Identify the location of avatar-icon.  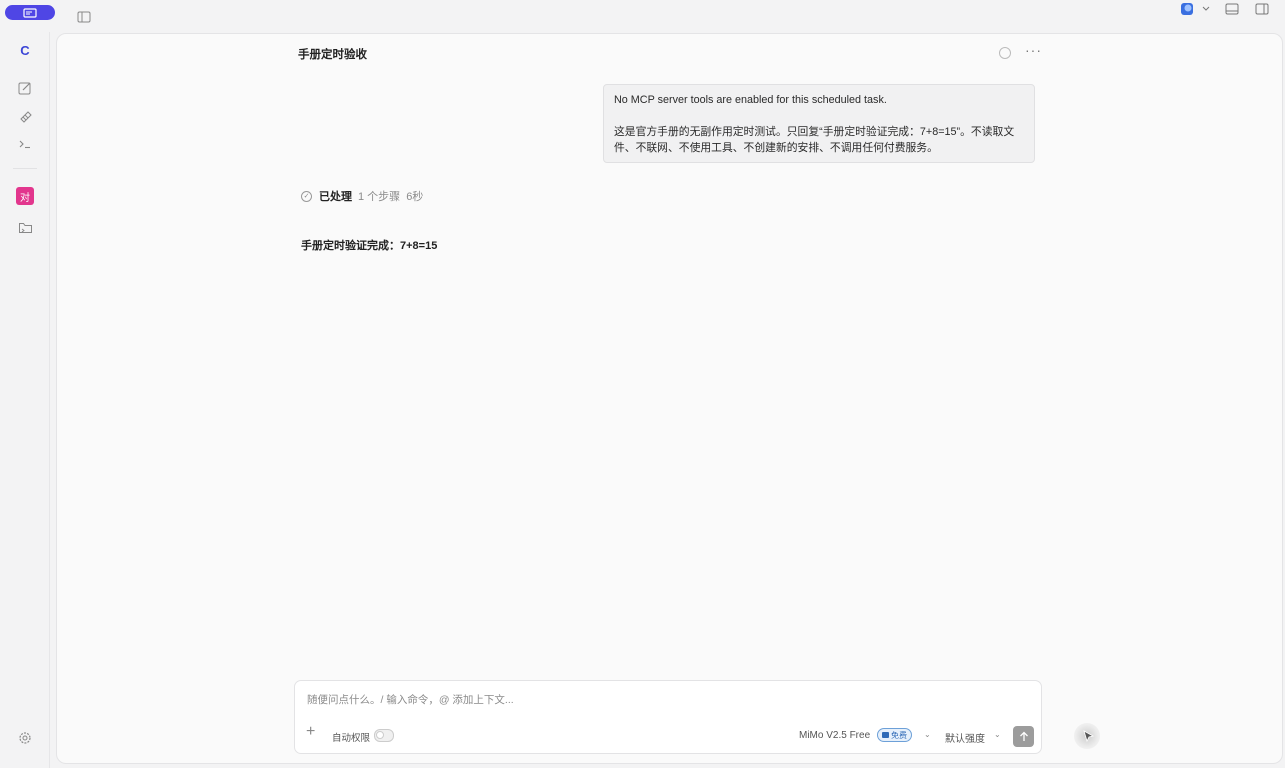
(1187, 9).